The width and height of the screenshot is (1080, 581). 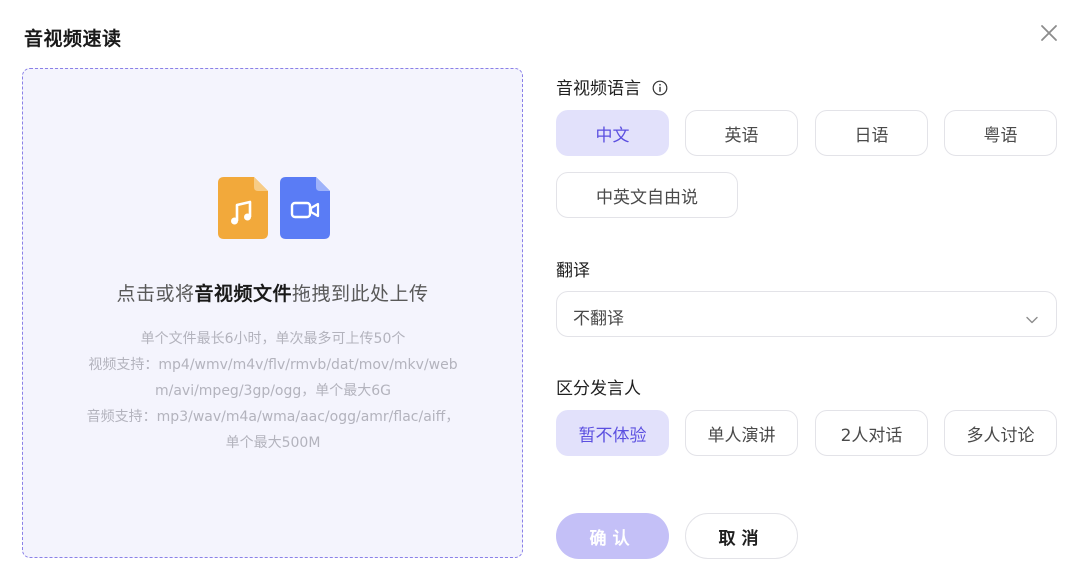 I want to click on language-option-english: 英语, so click(x=741, y=133).